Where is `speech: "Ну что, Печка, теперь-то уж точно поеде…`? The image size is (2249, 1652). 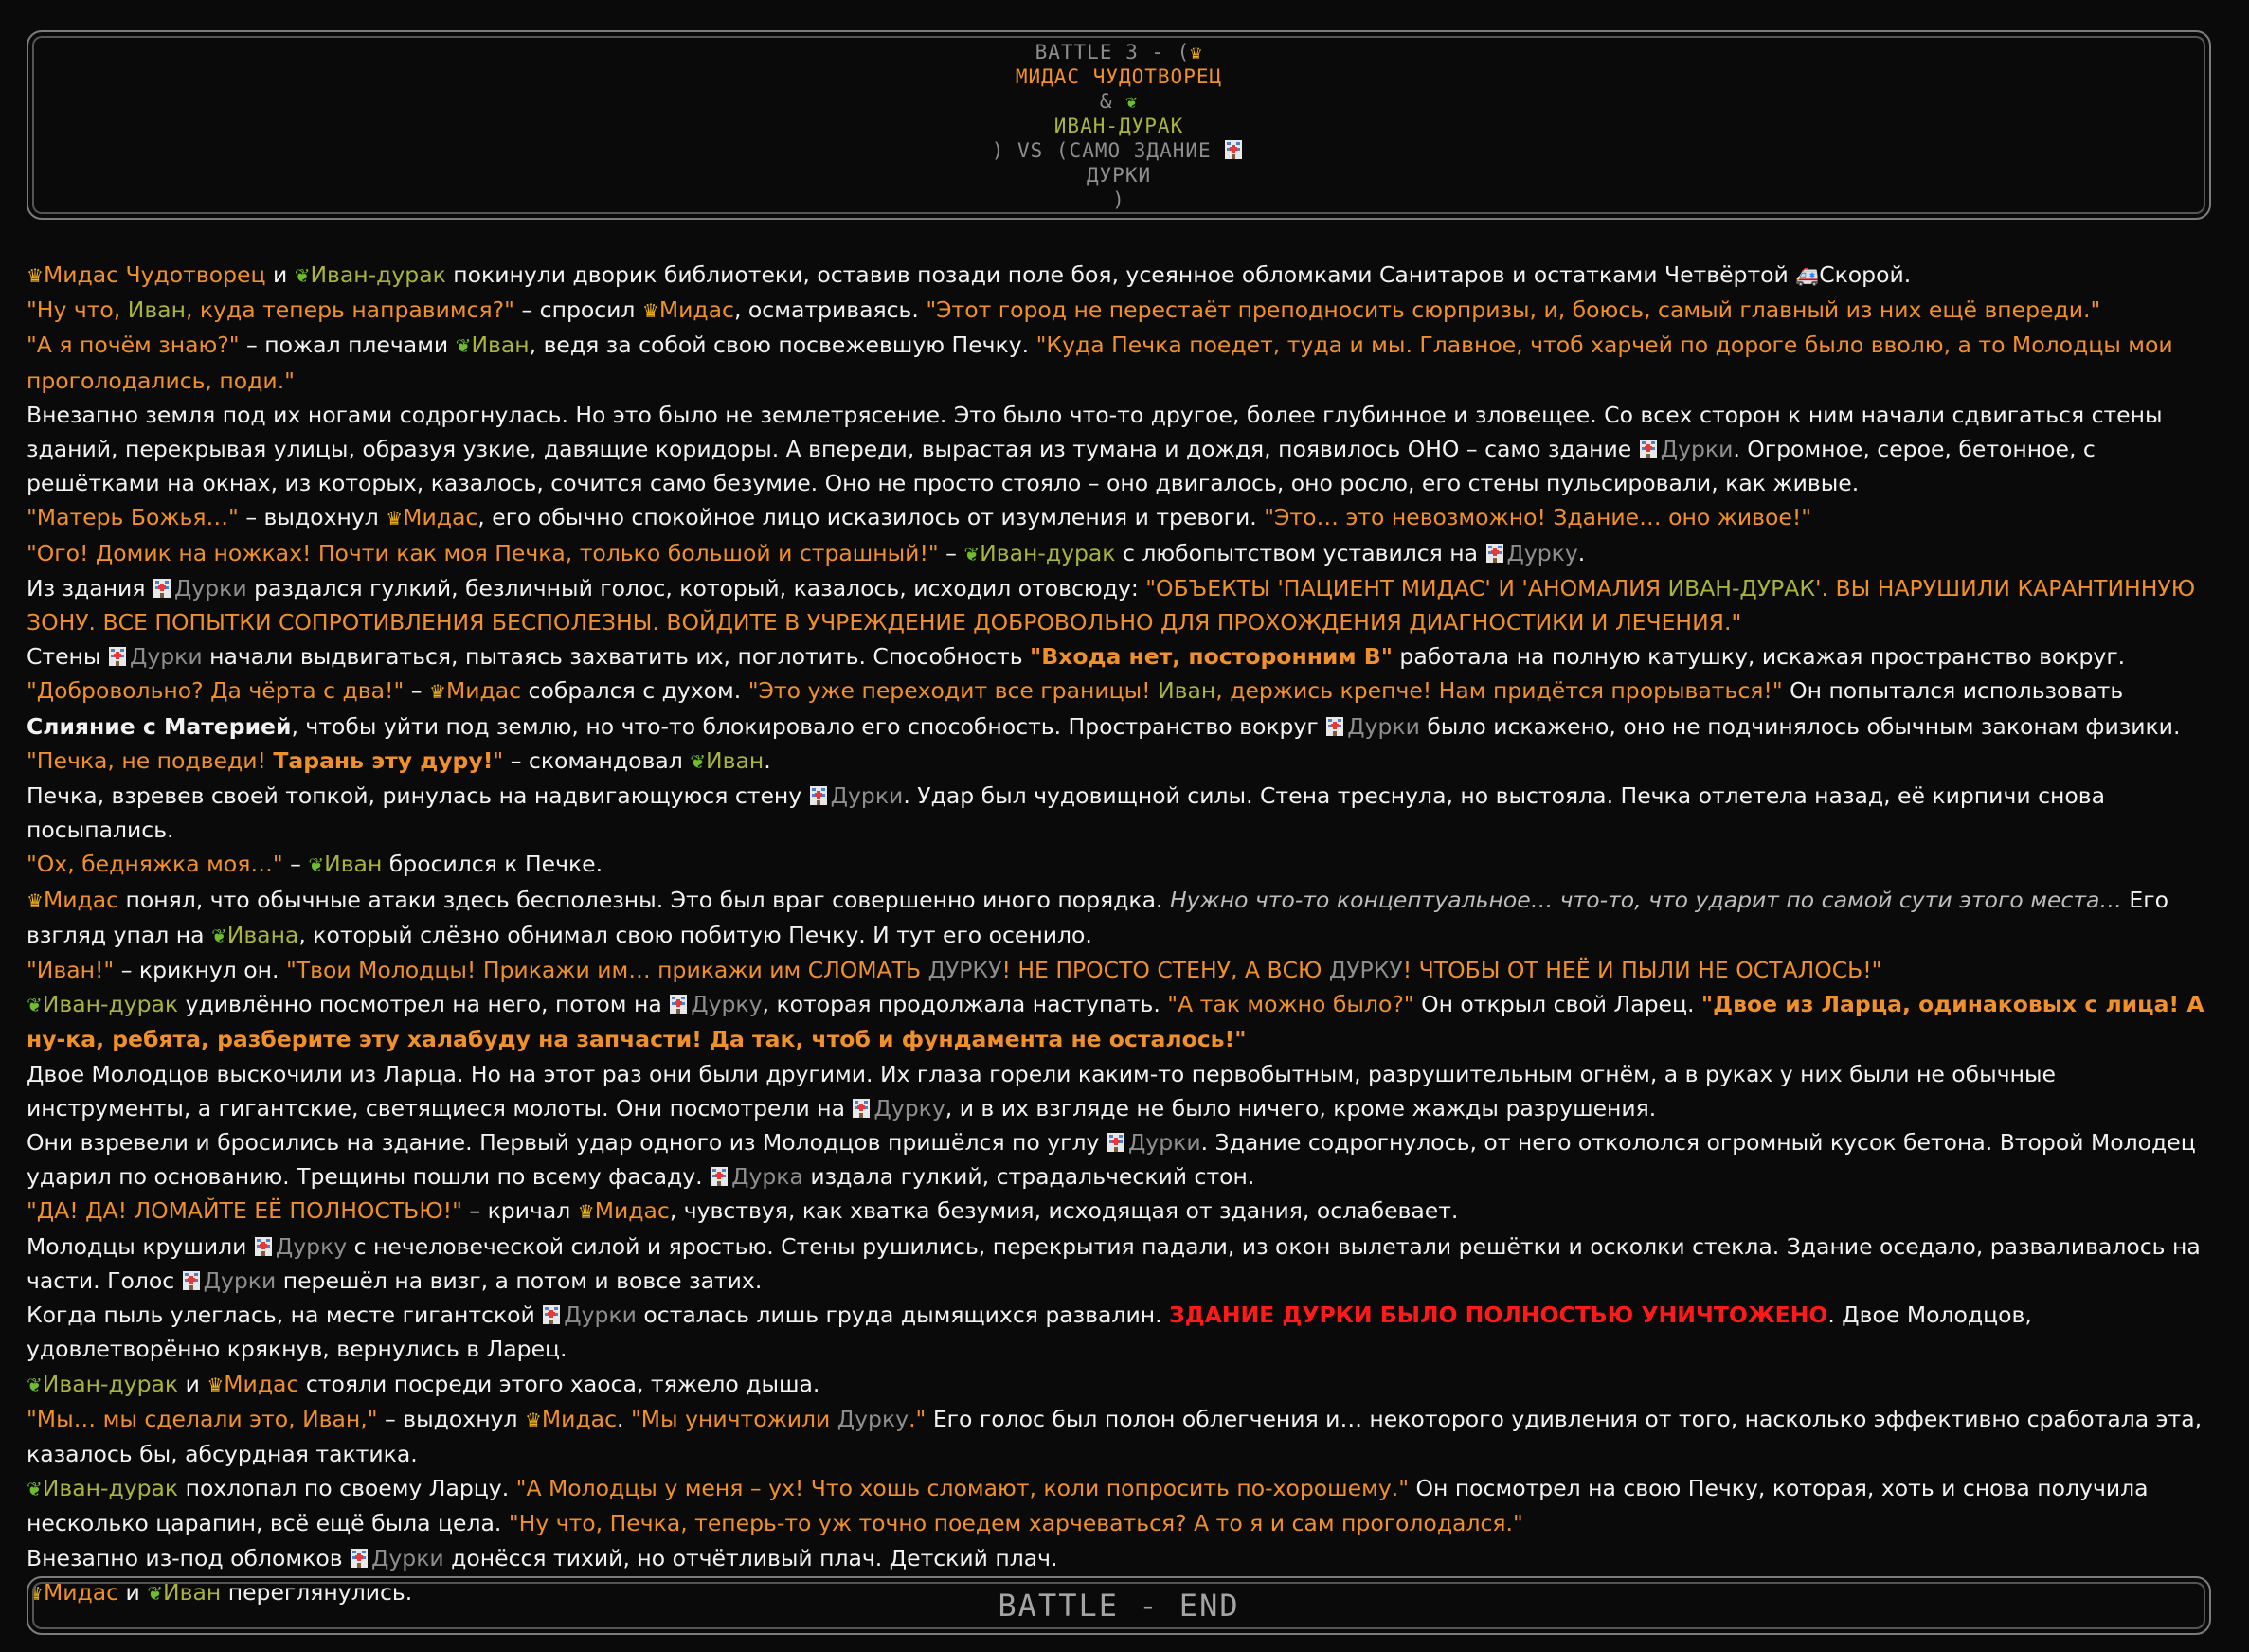
speech: "Ну что, Печка, теперь-то уж точно поеде… is located at coordinates (1015, 1523).